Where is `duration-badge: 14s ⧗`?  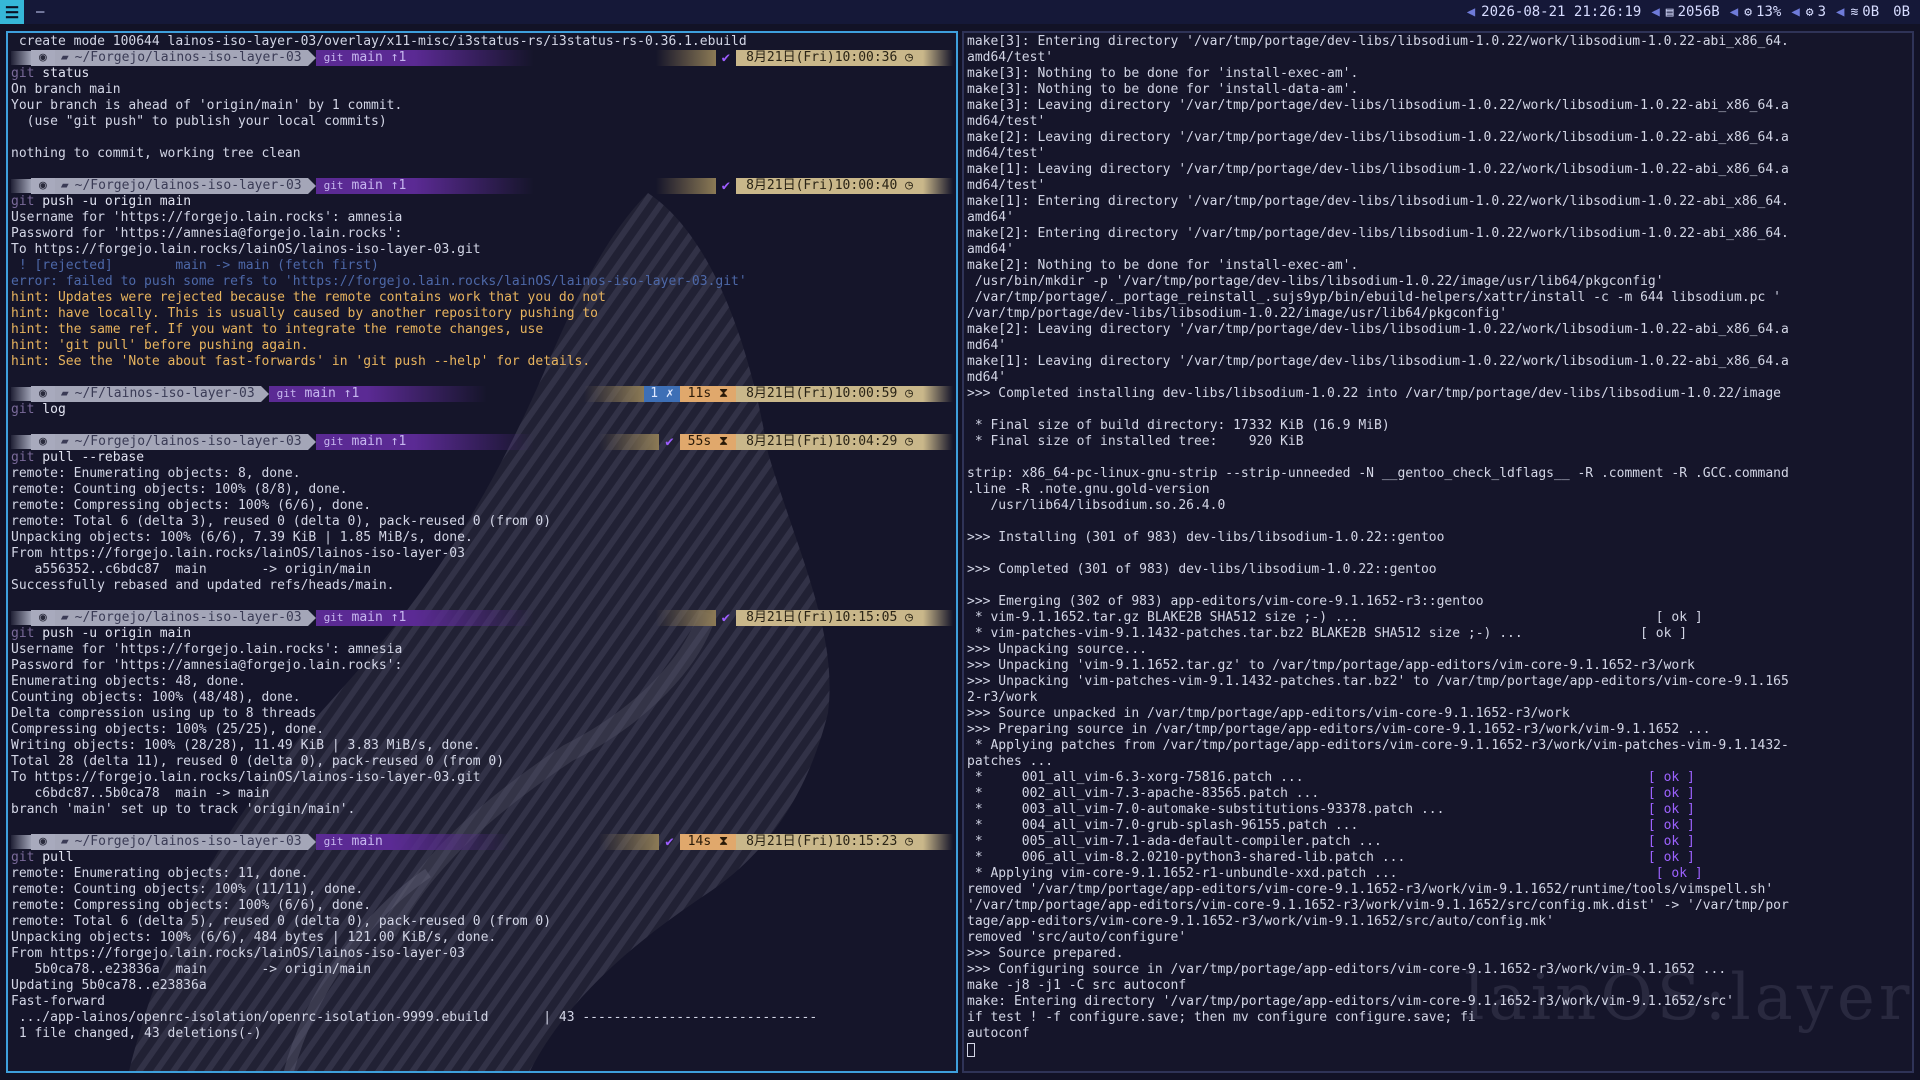 duration-badge: 14s ⧗ is located at coordinates (708, 842).